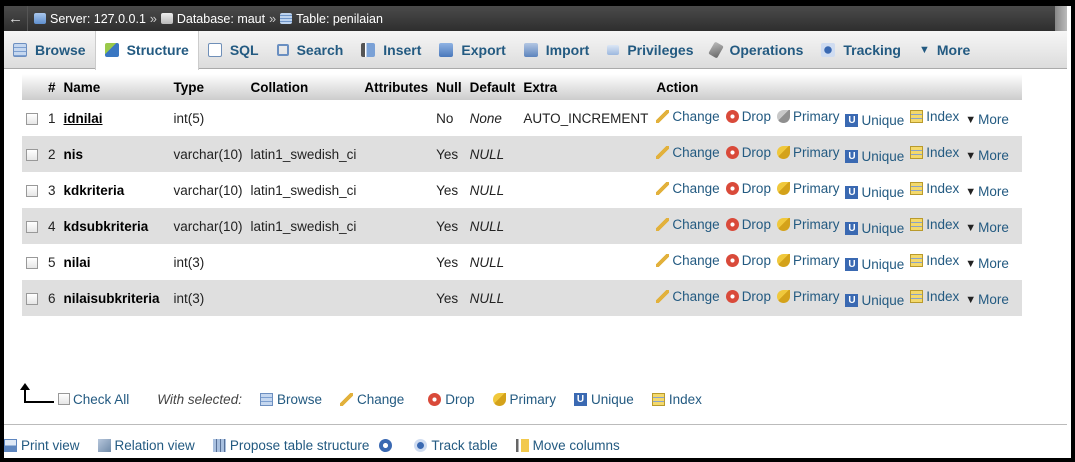 The height and width of the screenshot is (462, 1075). I want to click on print-view-label: Print view, so click(50, 445).